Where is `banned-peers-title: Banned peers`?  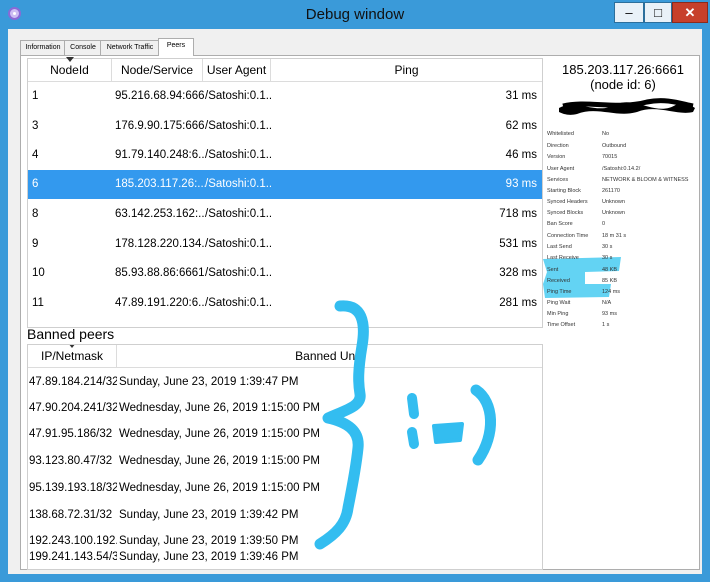 banned-peers-title: Banned peers is located at coordinates (71, 334).